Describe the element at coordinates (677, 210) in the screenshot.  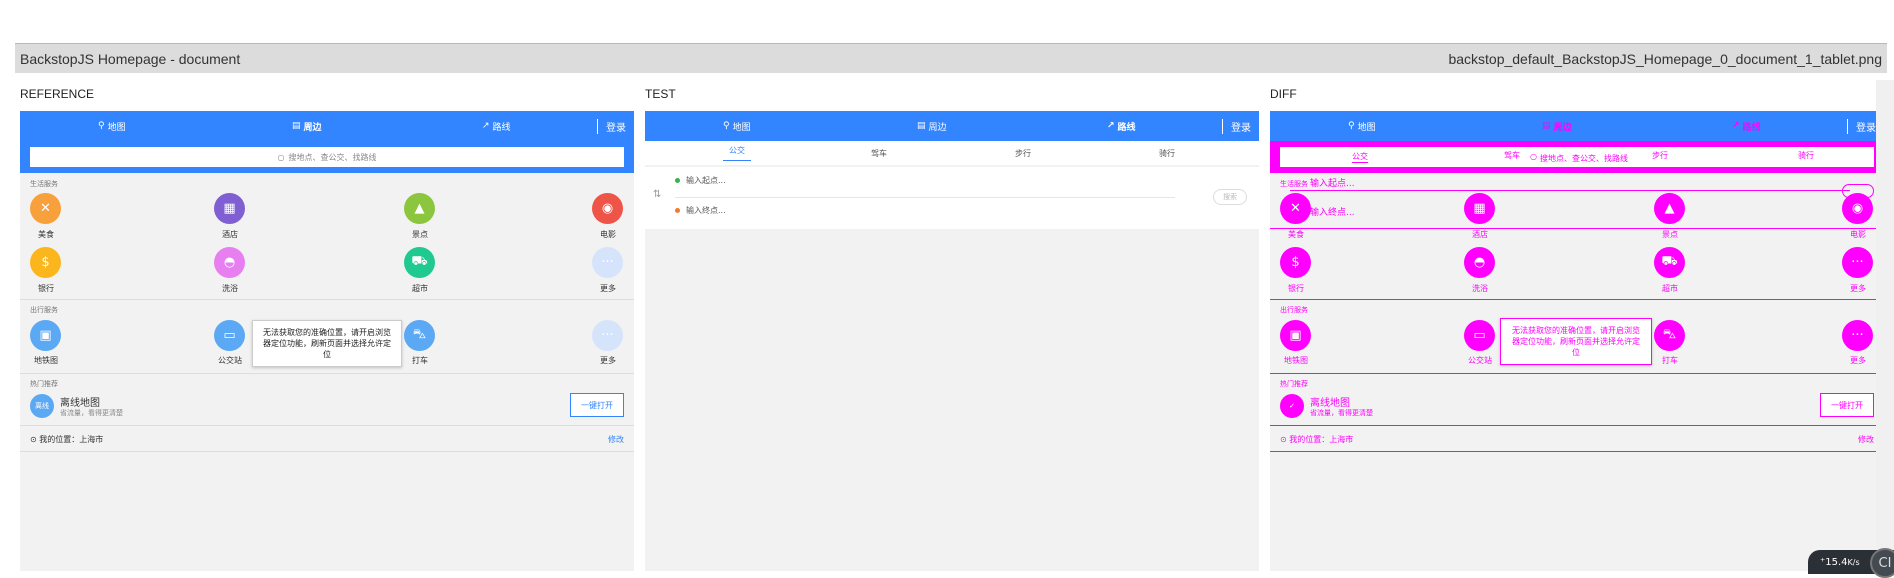
I see `end-dot-icon` at that location.